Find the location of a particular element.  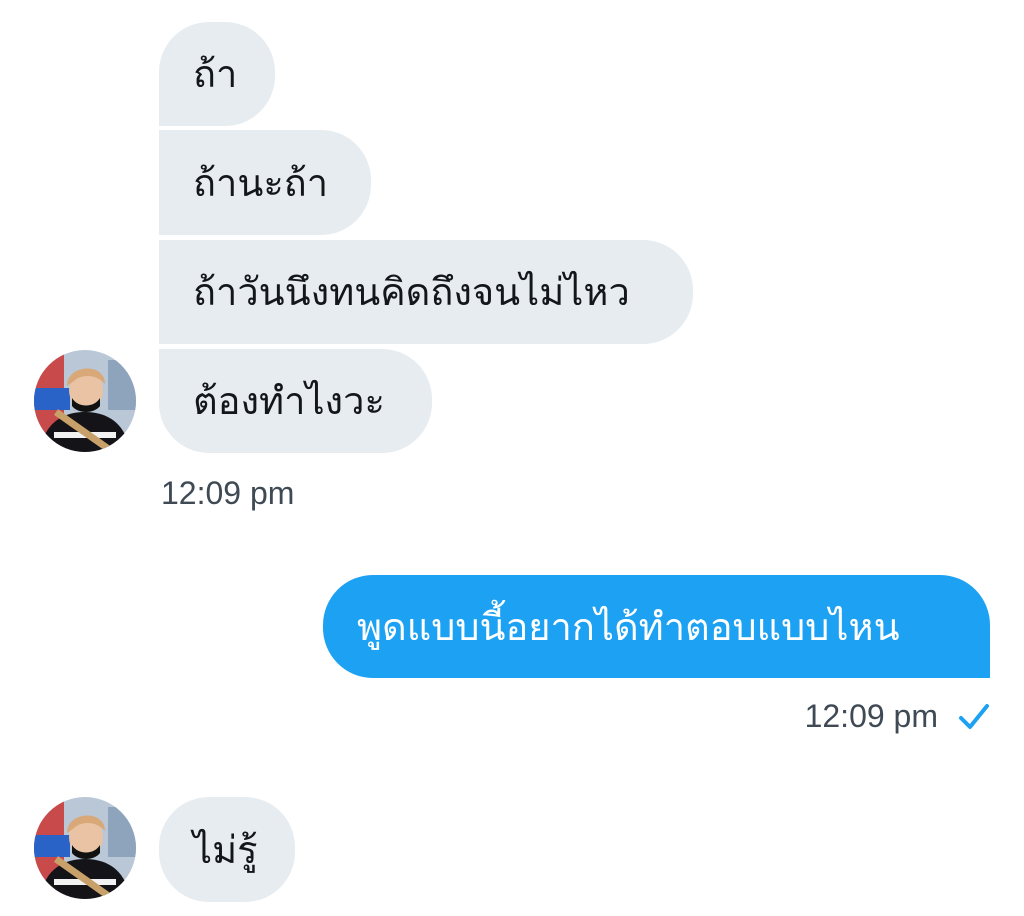

incoming-message-bubble: ถ้า is located at coordinates (217, 74).